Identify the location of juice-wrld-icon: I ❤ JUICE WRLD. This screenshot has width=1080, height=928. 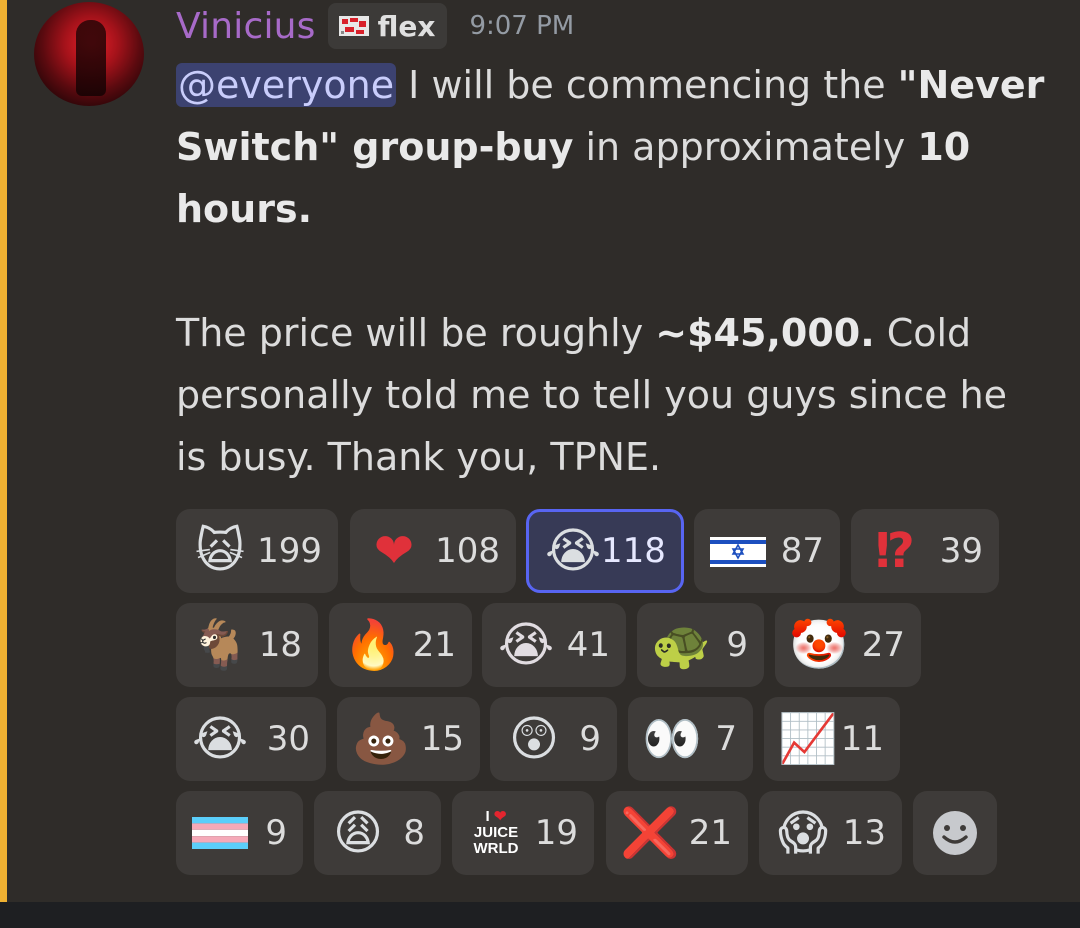
(496, 832).